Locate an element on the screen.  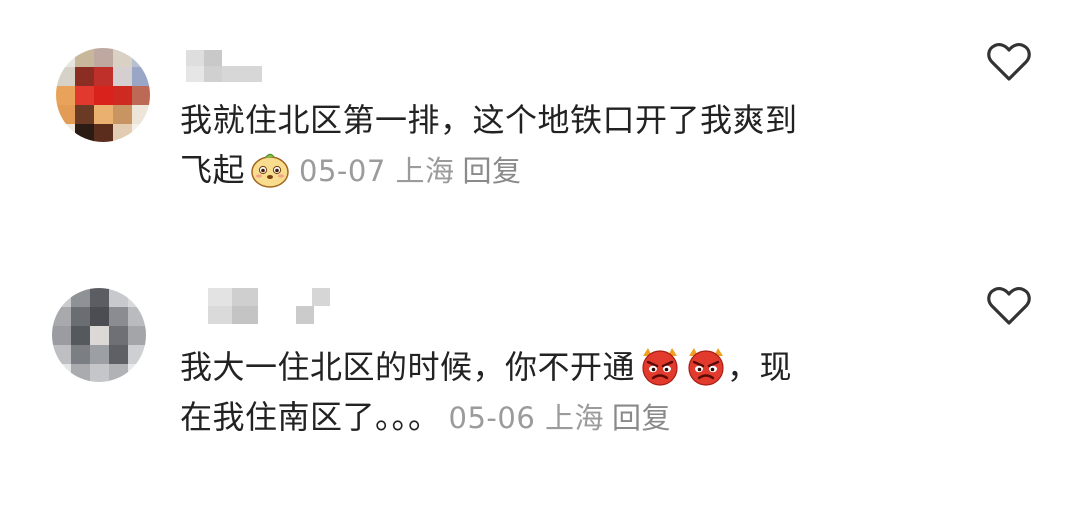
comment-meta: 05-06 上海 回复 is located at coordinates (560, 418).